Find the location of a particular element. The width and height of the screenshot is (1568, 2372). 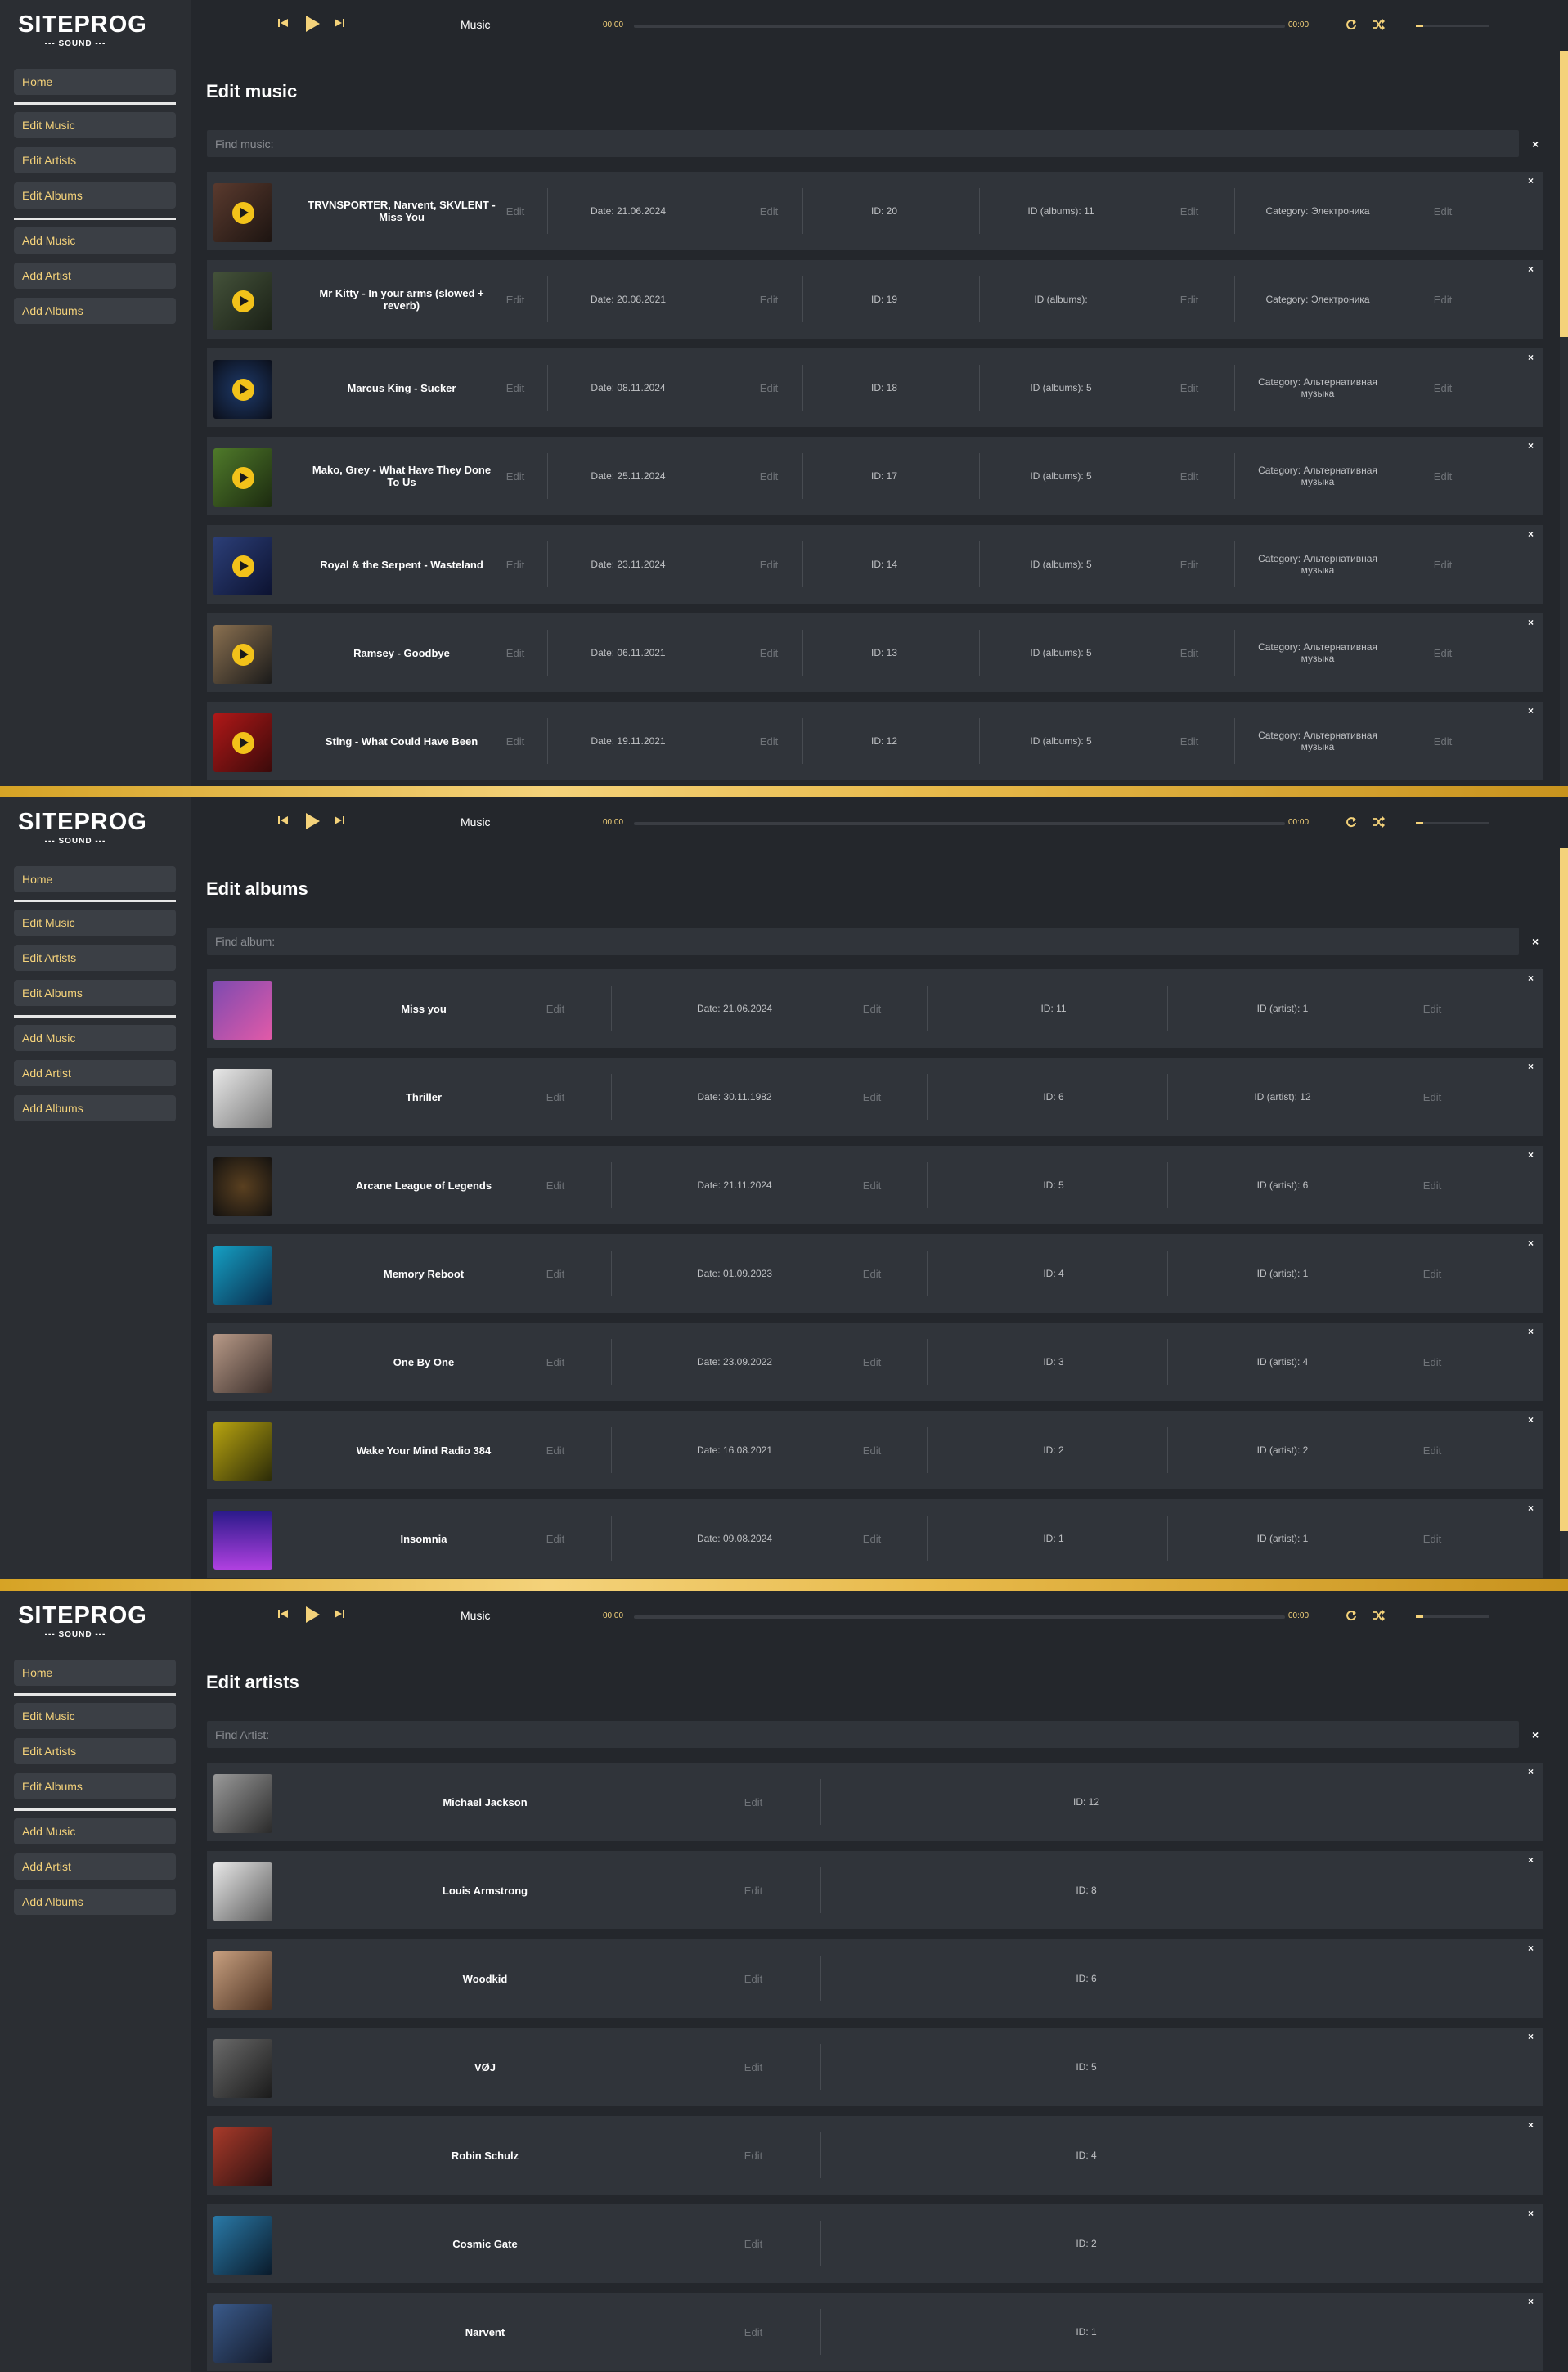

nav-add-music: Add Music is located at coordinates (95, 241).